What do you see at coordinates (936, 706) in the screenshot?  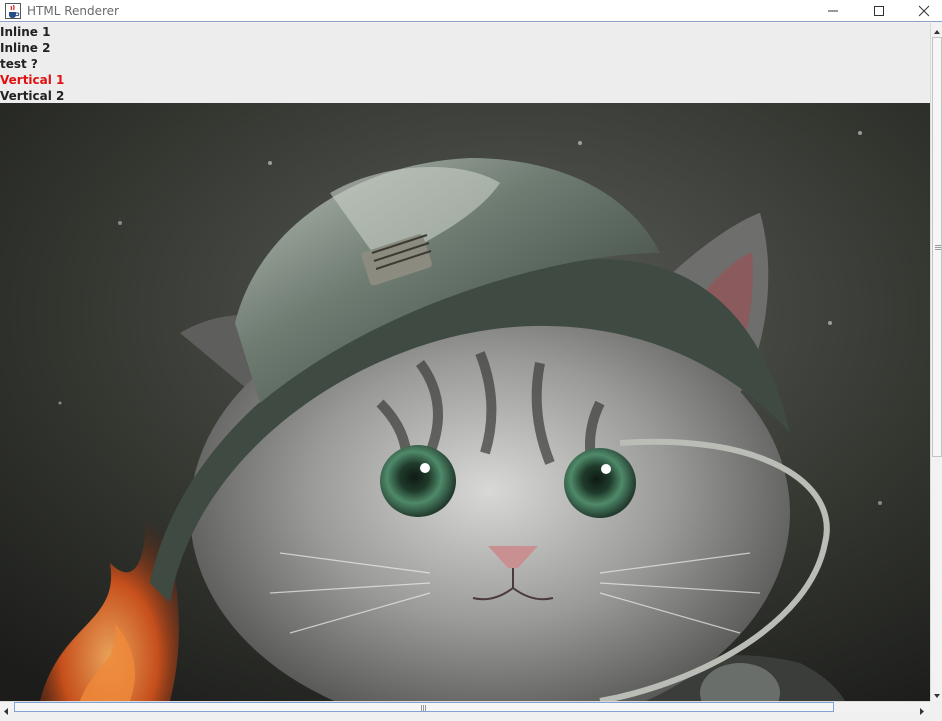 I see `scrollbar-corner` at bounding box center [936, 706].